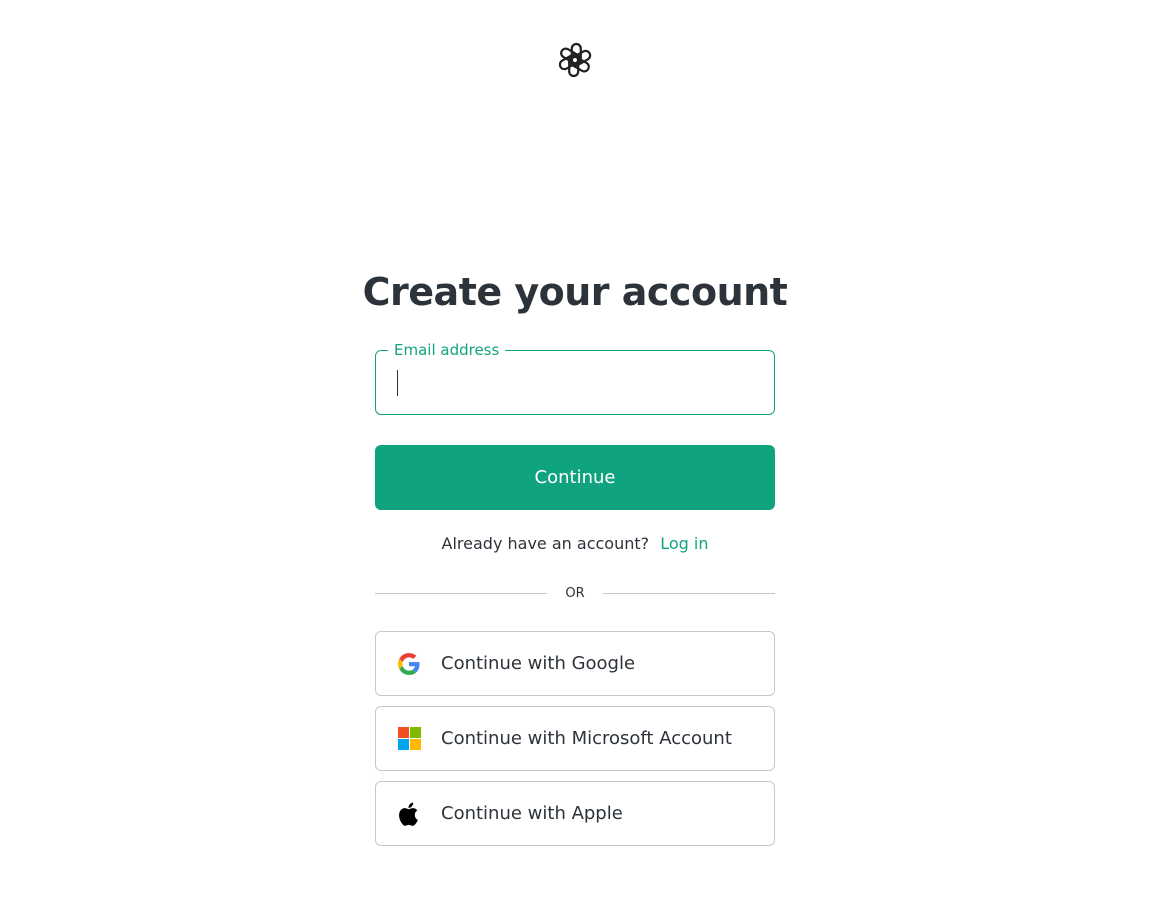 The height and width of the screenshot is (910, 1150). I want to click on login-link: Log in, so click(684, 543).